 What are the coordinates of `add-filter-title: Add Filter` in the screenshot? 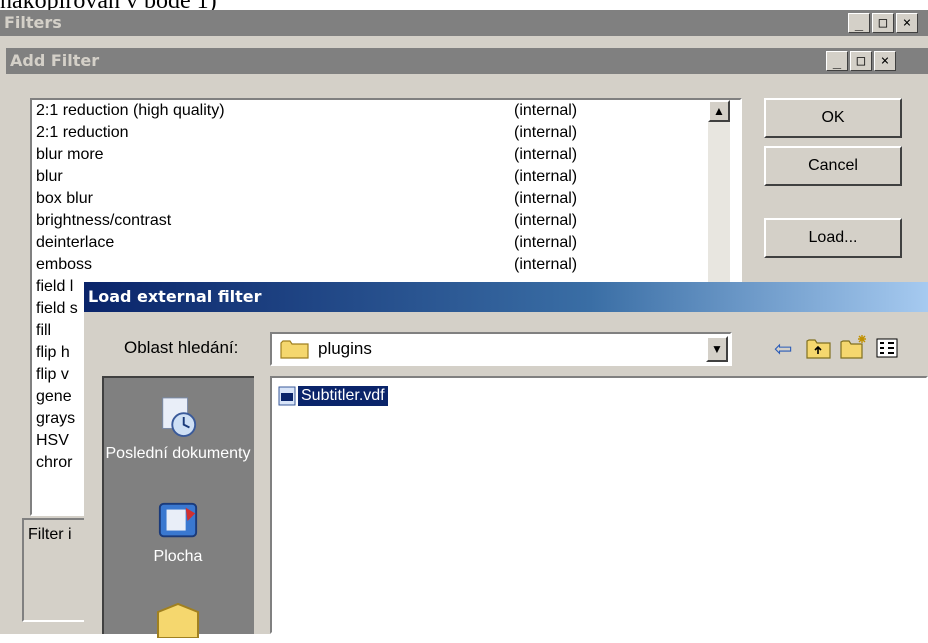 It's located at (55, 60).